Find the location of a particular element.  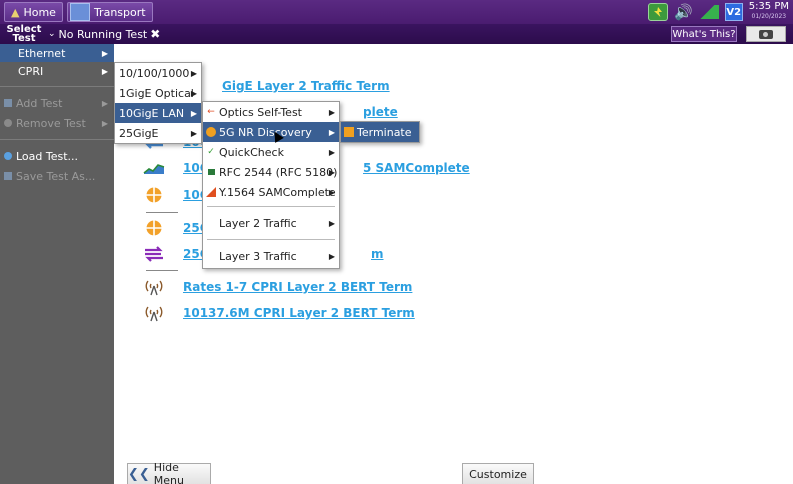

select-test-button: Select Test is located at coordinates (24, 34).